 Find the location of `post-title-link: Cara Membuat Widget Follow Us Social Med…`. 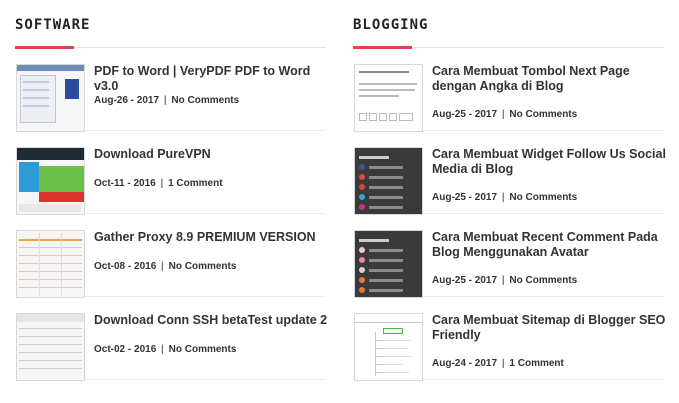

post-title-link: Cara Membuat Widget Follow Us Social Med… is located at coordinates (549, 162).